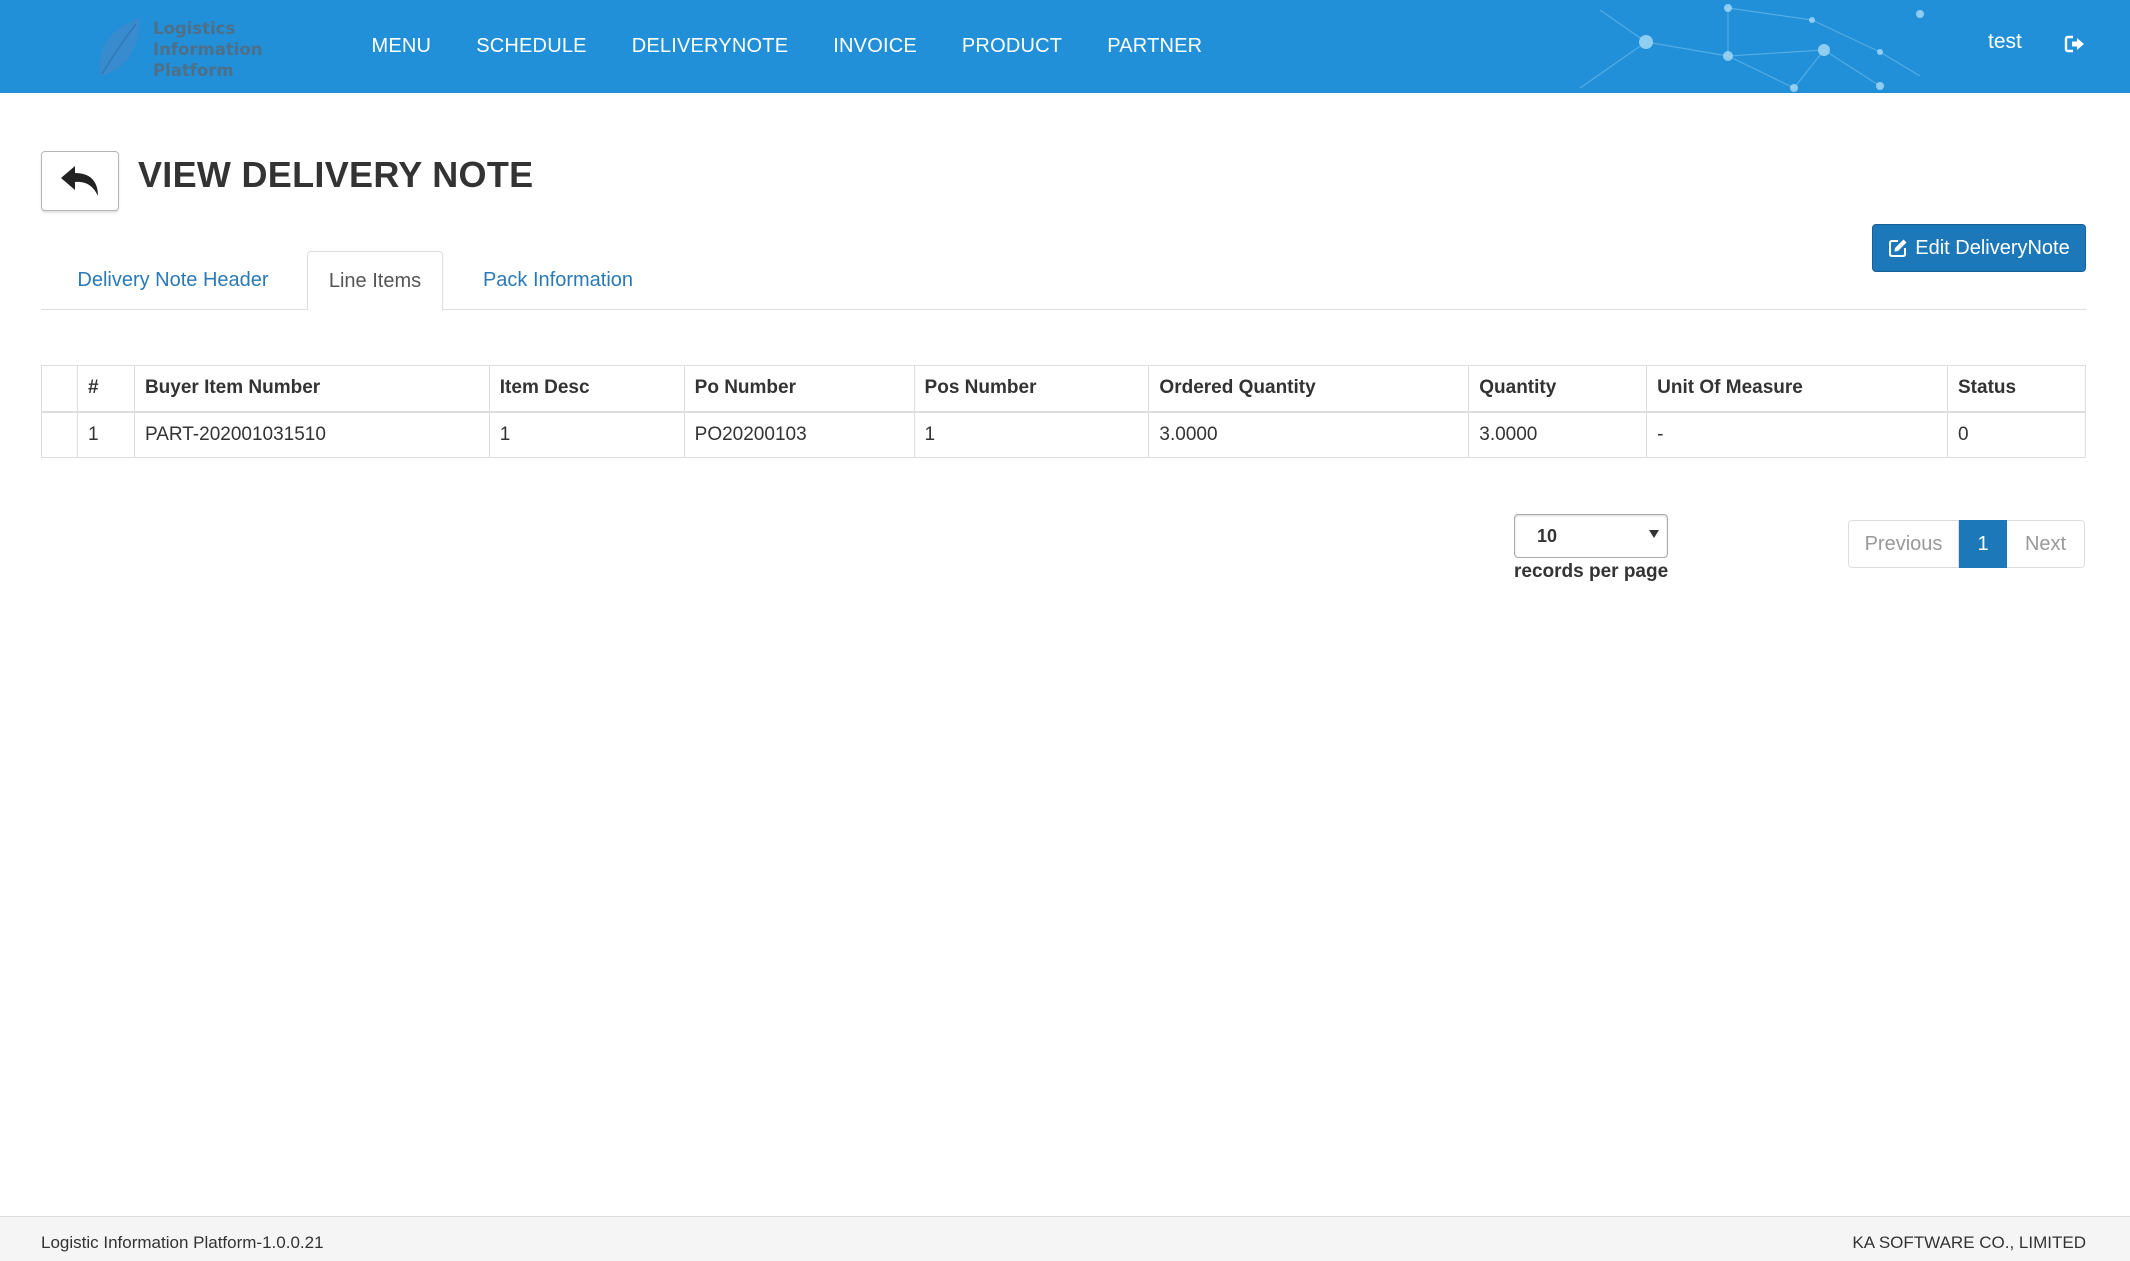  Describe the element at coordinates (1983, 544) in the screenshot. I see `page-1-button: 1` at that location.